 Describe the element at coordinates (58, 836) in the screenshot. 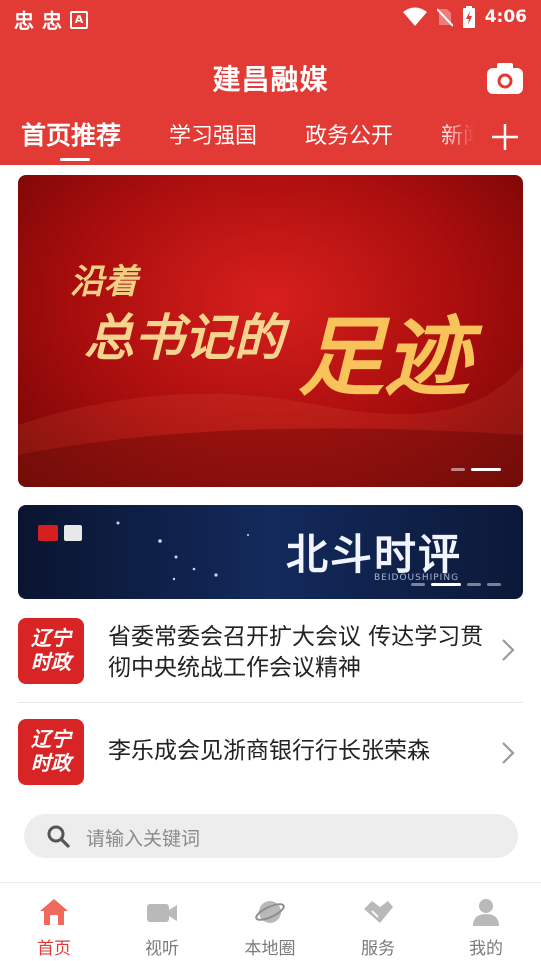

I see `search-icon` at that location.